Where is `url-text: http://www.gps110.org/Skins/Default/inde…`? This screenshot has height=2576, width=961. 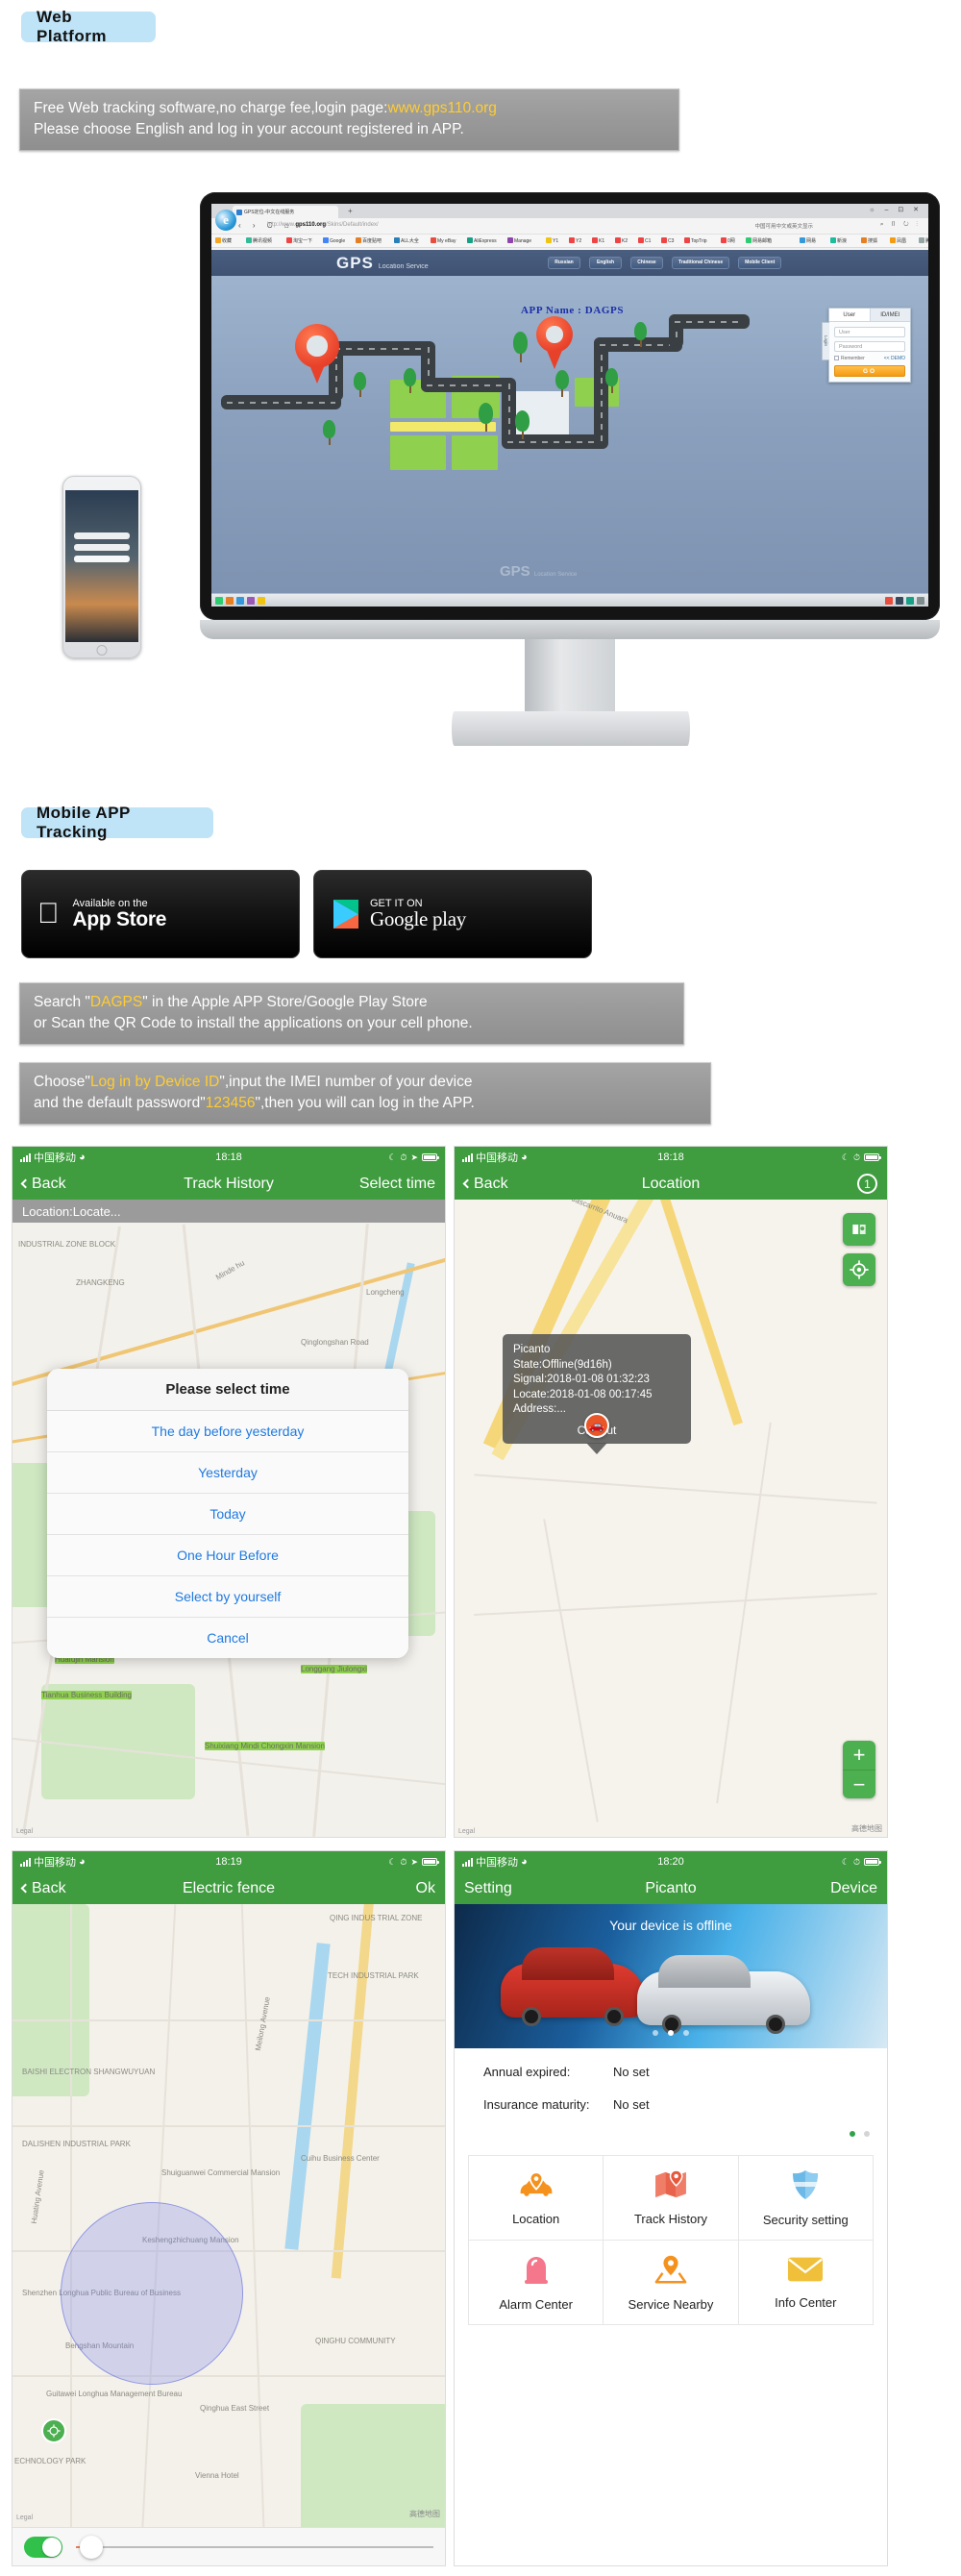
url-text: http://www.gps110.org/Skins/Default/inde… is located at coordinates (323, 225).